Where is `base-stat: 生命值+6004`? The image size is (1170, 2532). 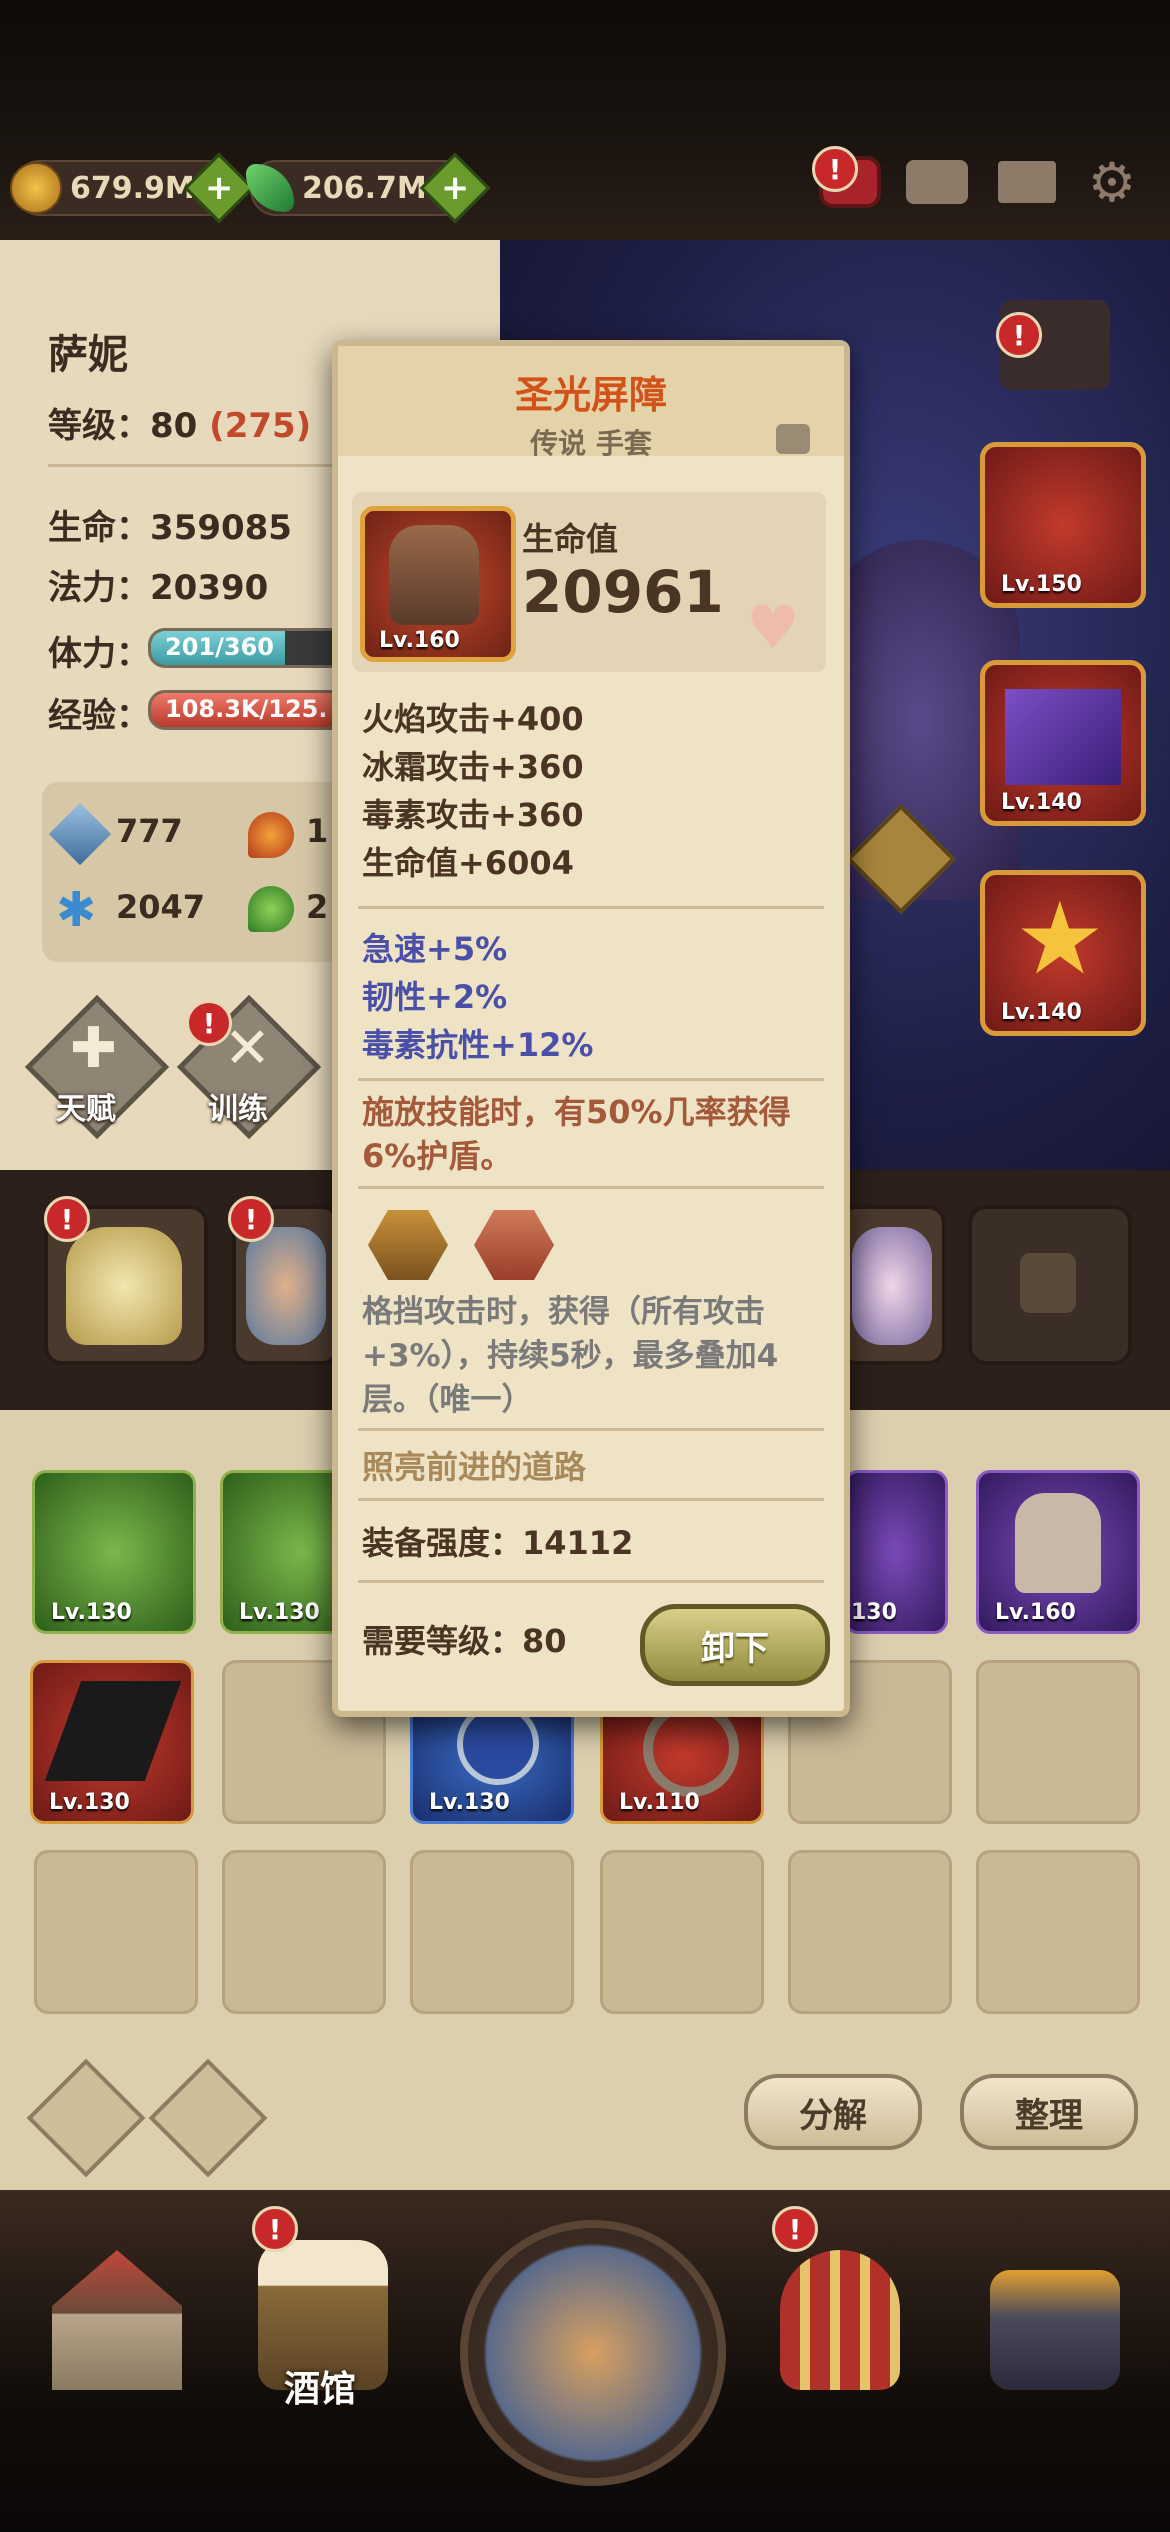
base-stat: 生命值+6004 is located at coordinates (468, 863).